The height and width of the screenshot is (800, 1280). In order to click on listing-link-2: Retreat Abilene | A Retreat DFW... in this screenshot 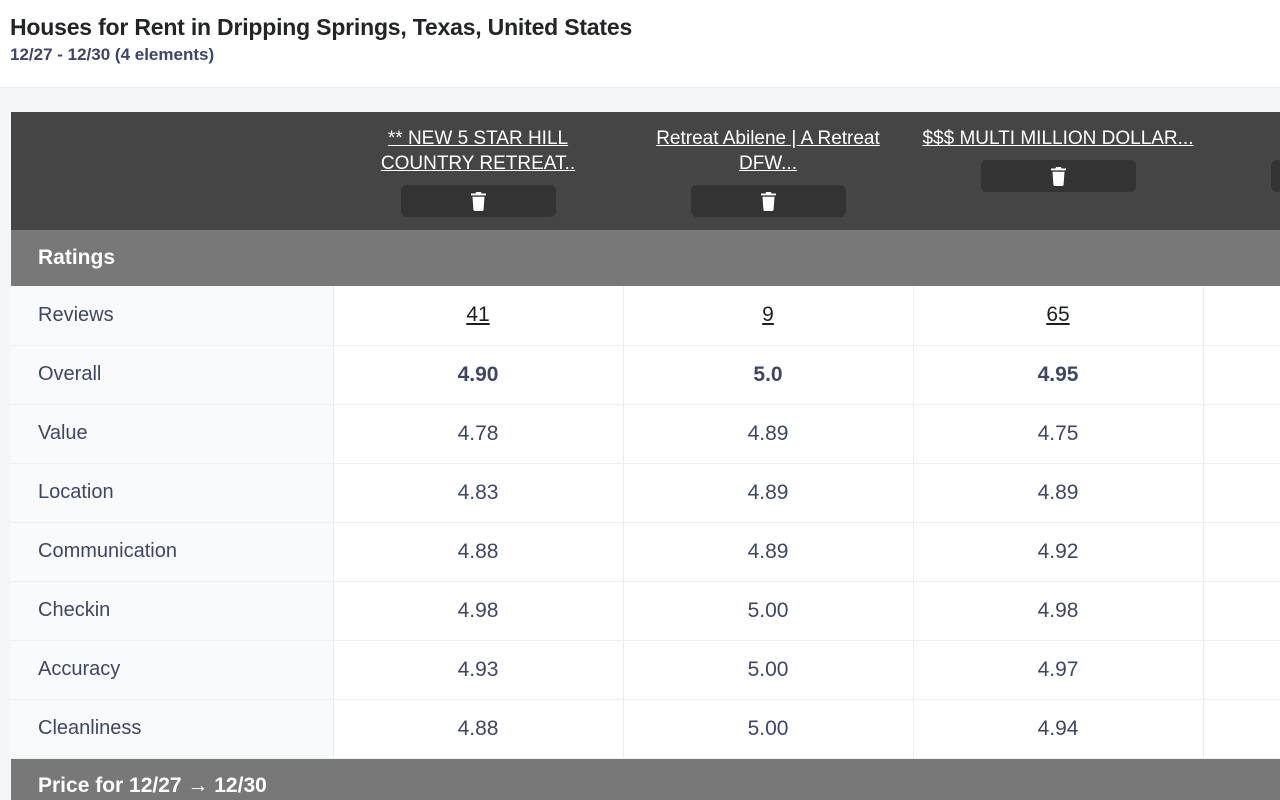, I will do `click(768, 151)`.